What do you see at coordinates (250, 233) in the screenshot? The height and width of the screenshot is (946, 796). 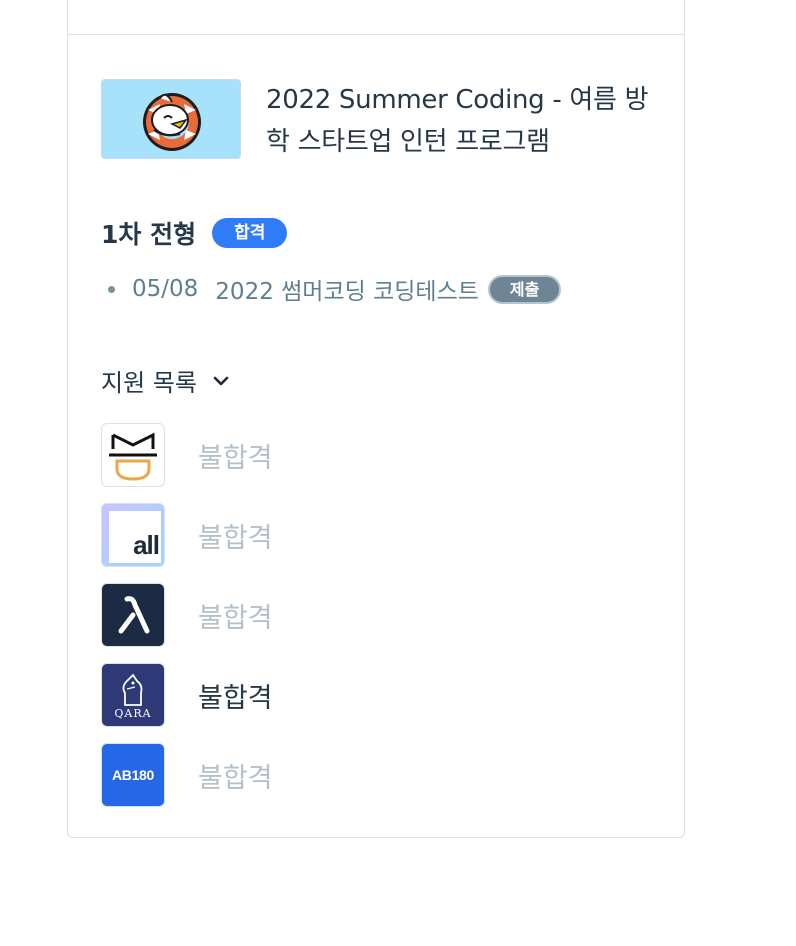 I see `pass-badge: 합격` at bounding box center [250, 233].